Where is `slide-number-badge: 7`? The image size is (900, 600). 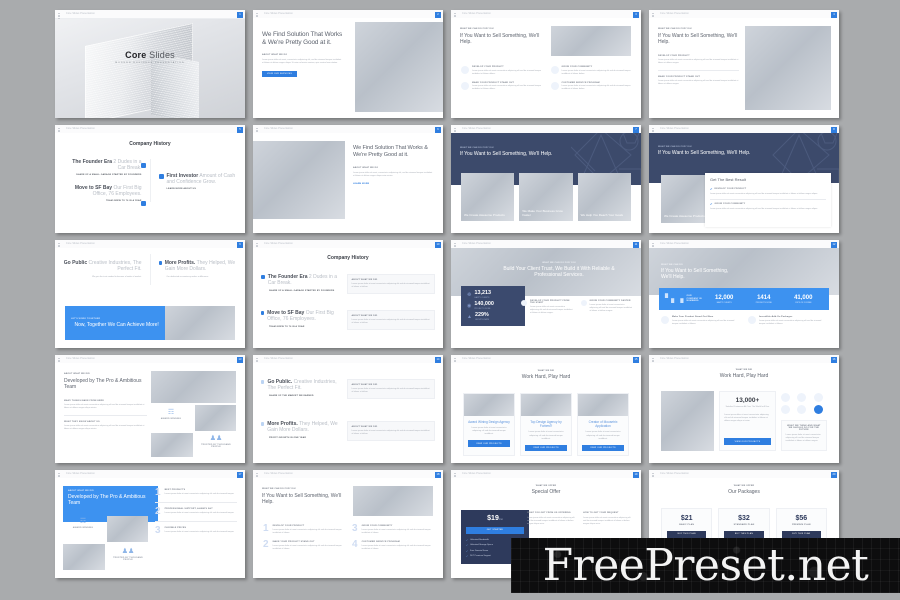 slide-number-badge: 7 is located at coordinates (636, 130).